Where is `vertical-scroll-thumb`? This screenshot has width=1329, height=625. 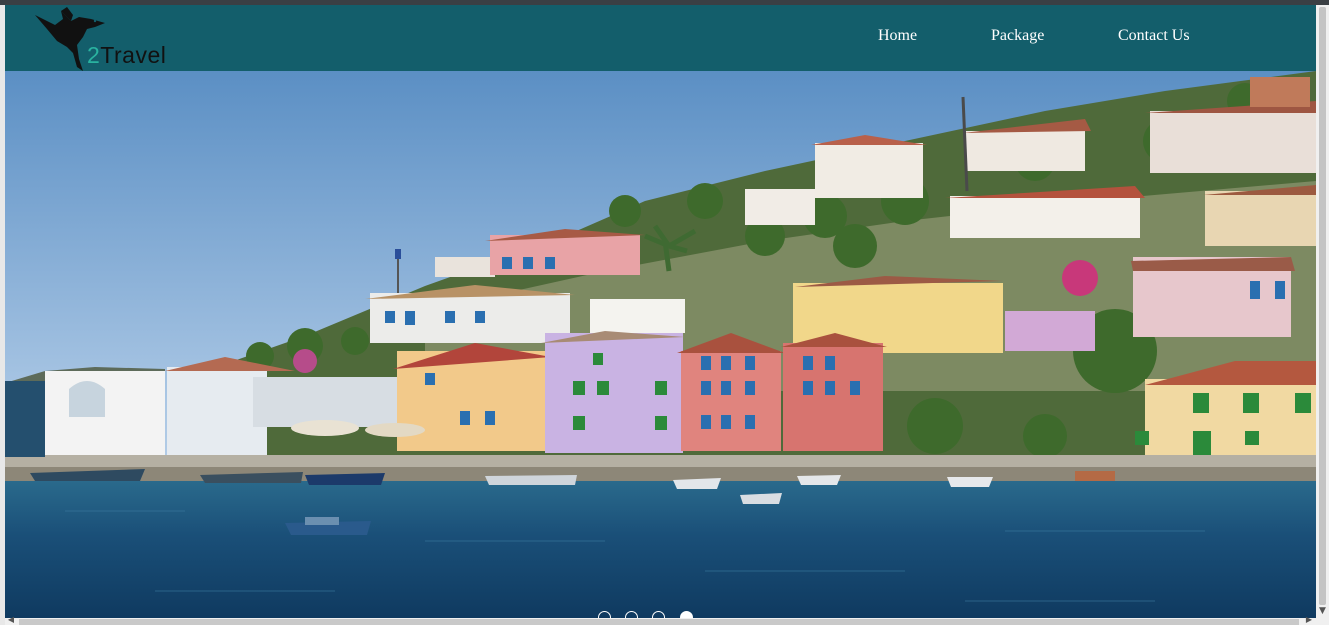
vertical-scroll-thumb is located at coordinates (1322, 306).